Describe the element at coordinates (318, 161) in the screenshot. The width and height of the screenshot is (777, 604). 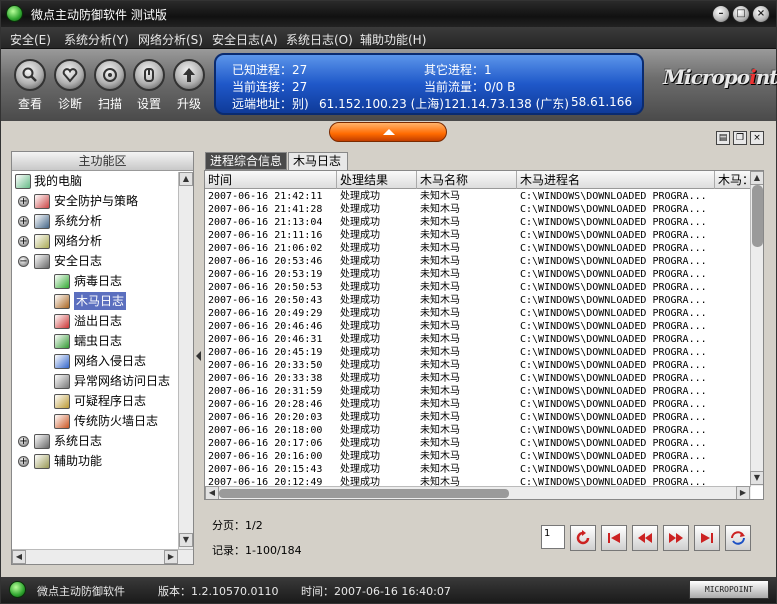
I see `tab-trojan-log: 木马日志` at that location.